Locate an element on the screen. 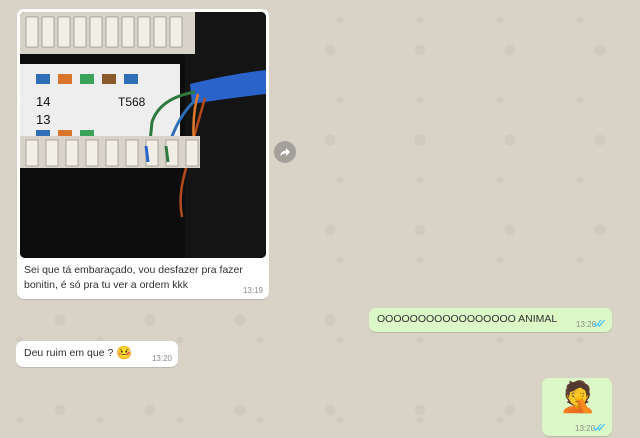 Image resolution: width=640 pixels, height=438 pixels. sick-emoji: 🤒 is located at coordinates (124, 352).